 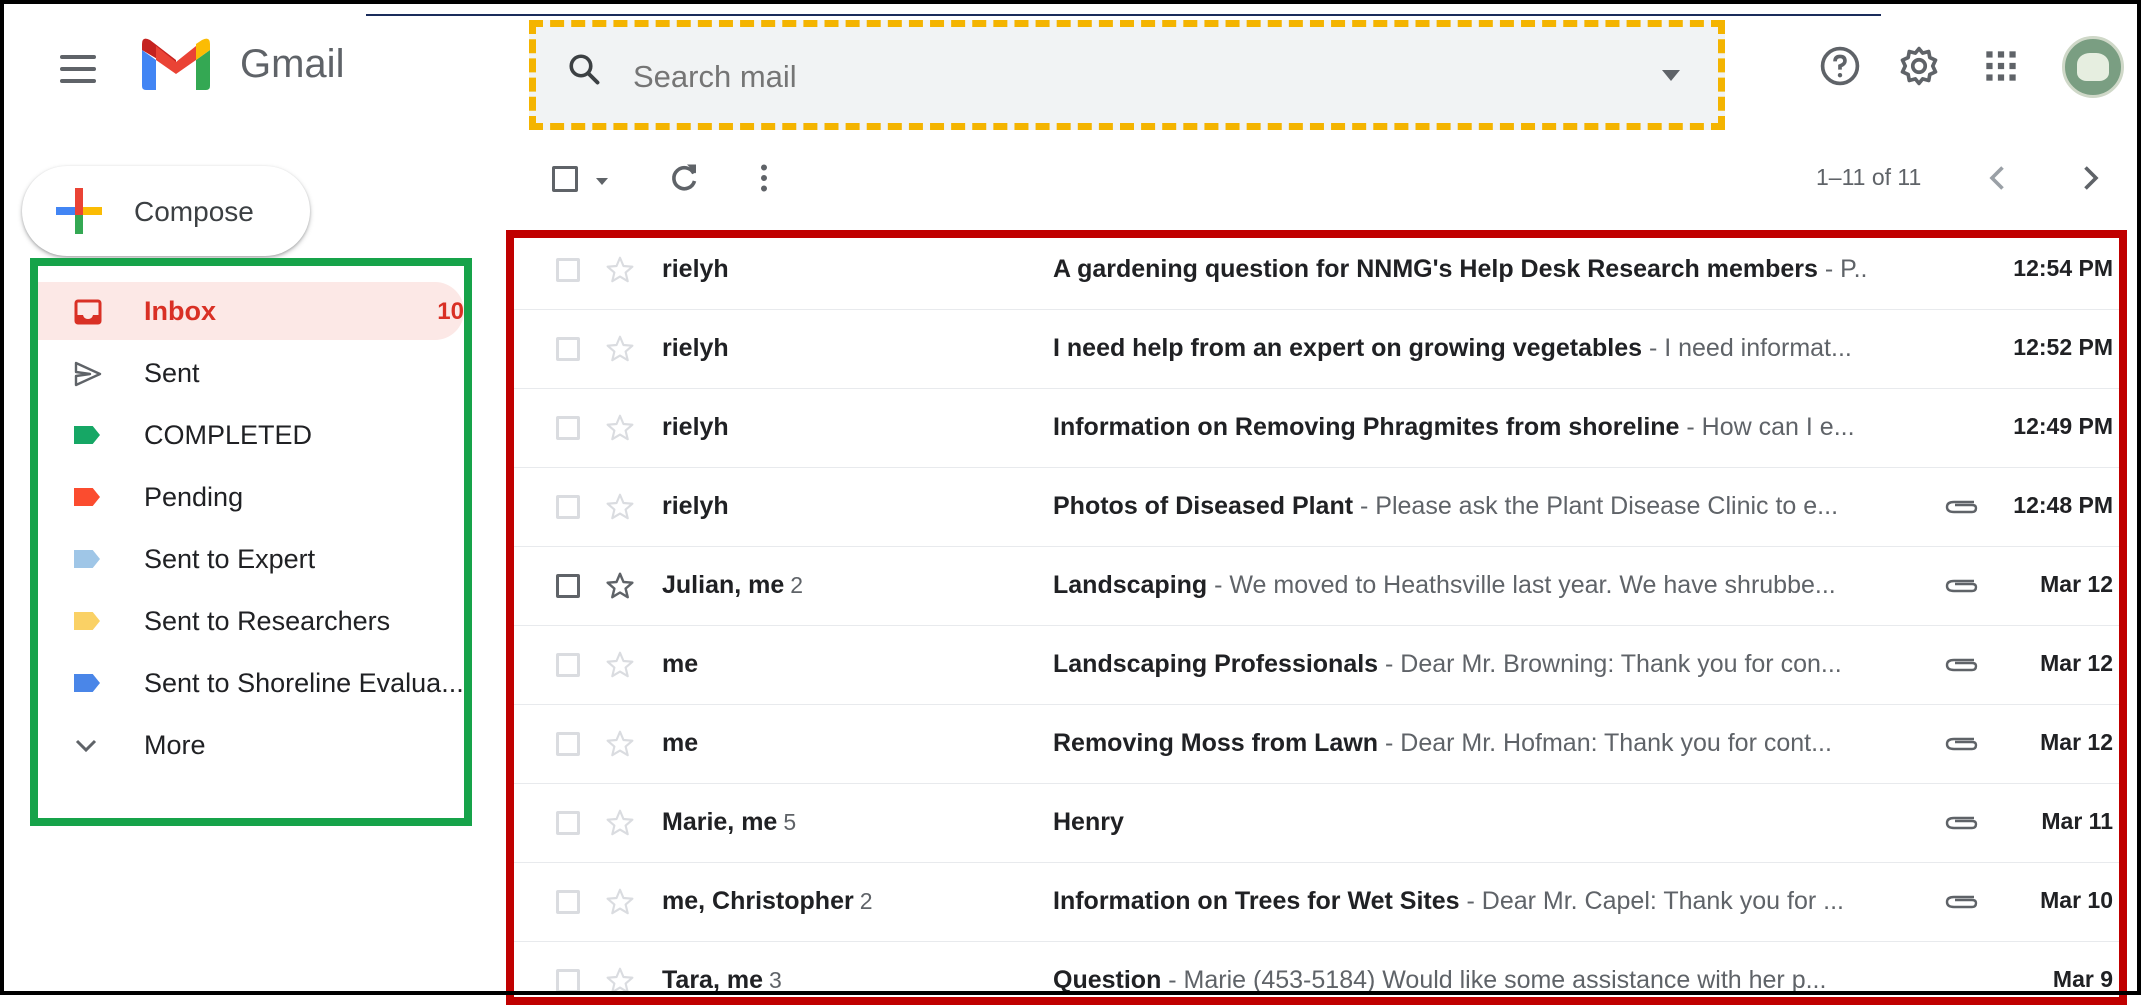 What do you see at coordinates (172, 373) in the screenshot?
I see `sidebar-item-label: Sent` at bounding box center [172, 373].